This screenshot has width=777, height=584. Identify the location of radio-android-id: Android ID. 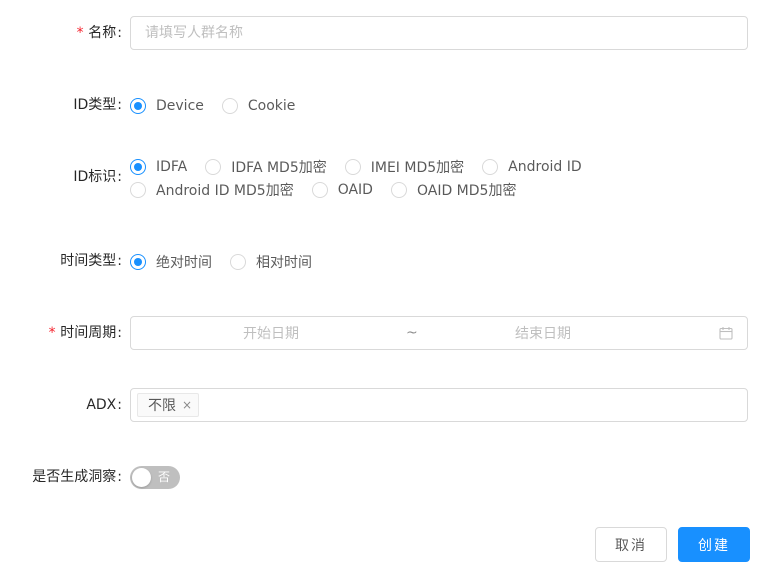
(532, 166).